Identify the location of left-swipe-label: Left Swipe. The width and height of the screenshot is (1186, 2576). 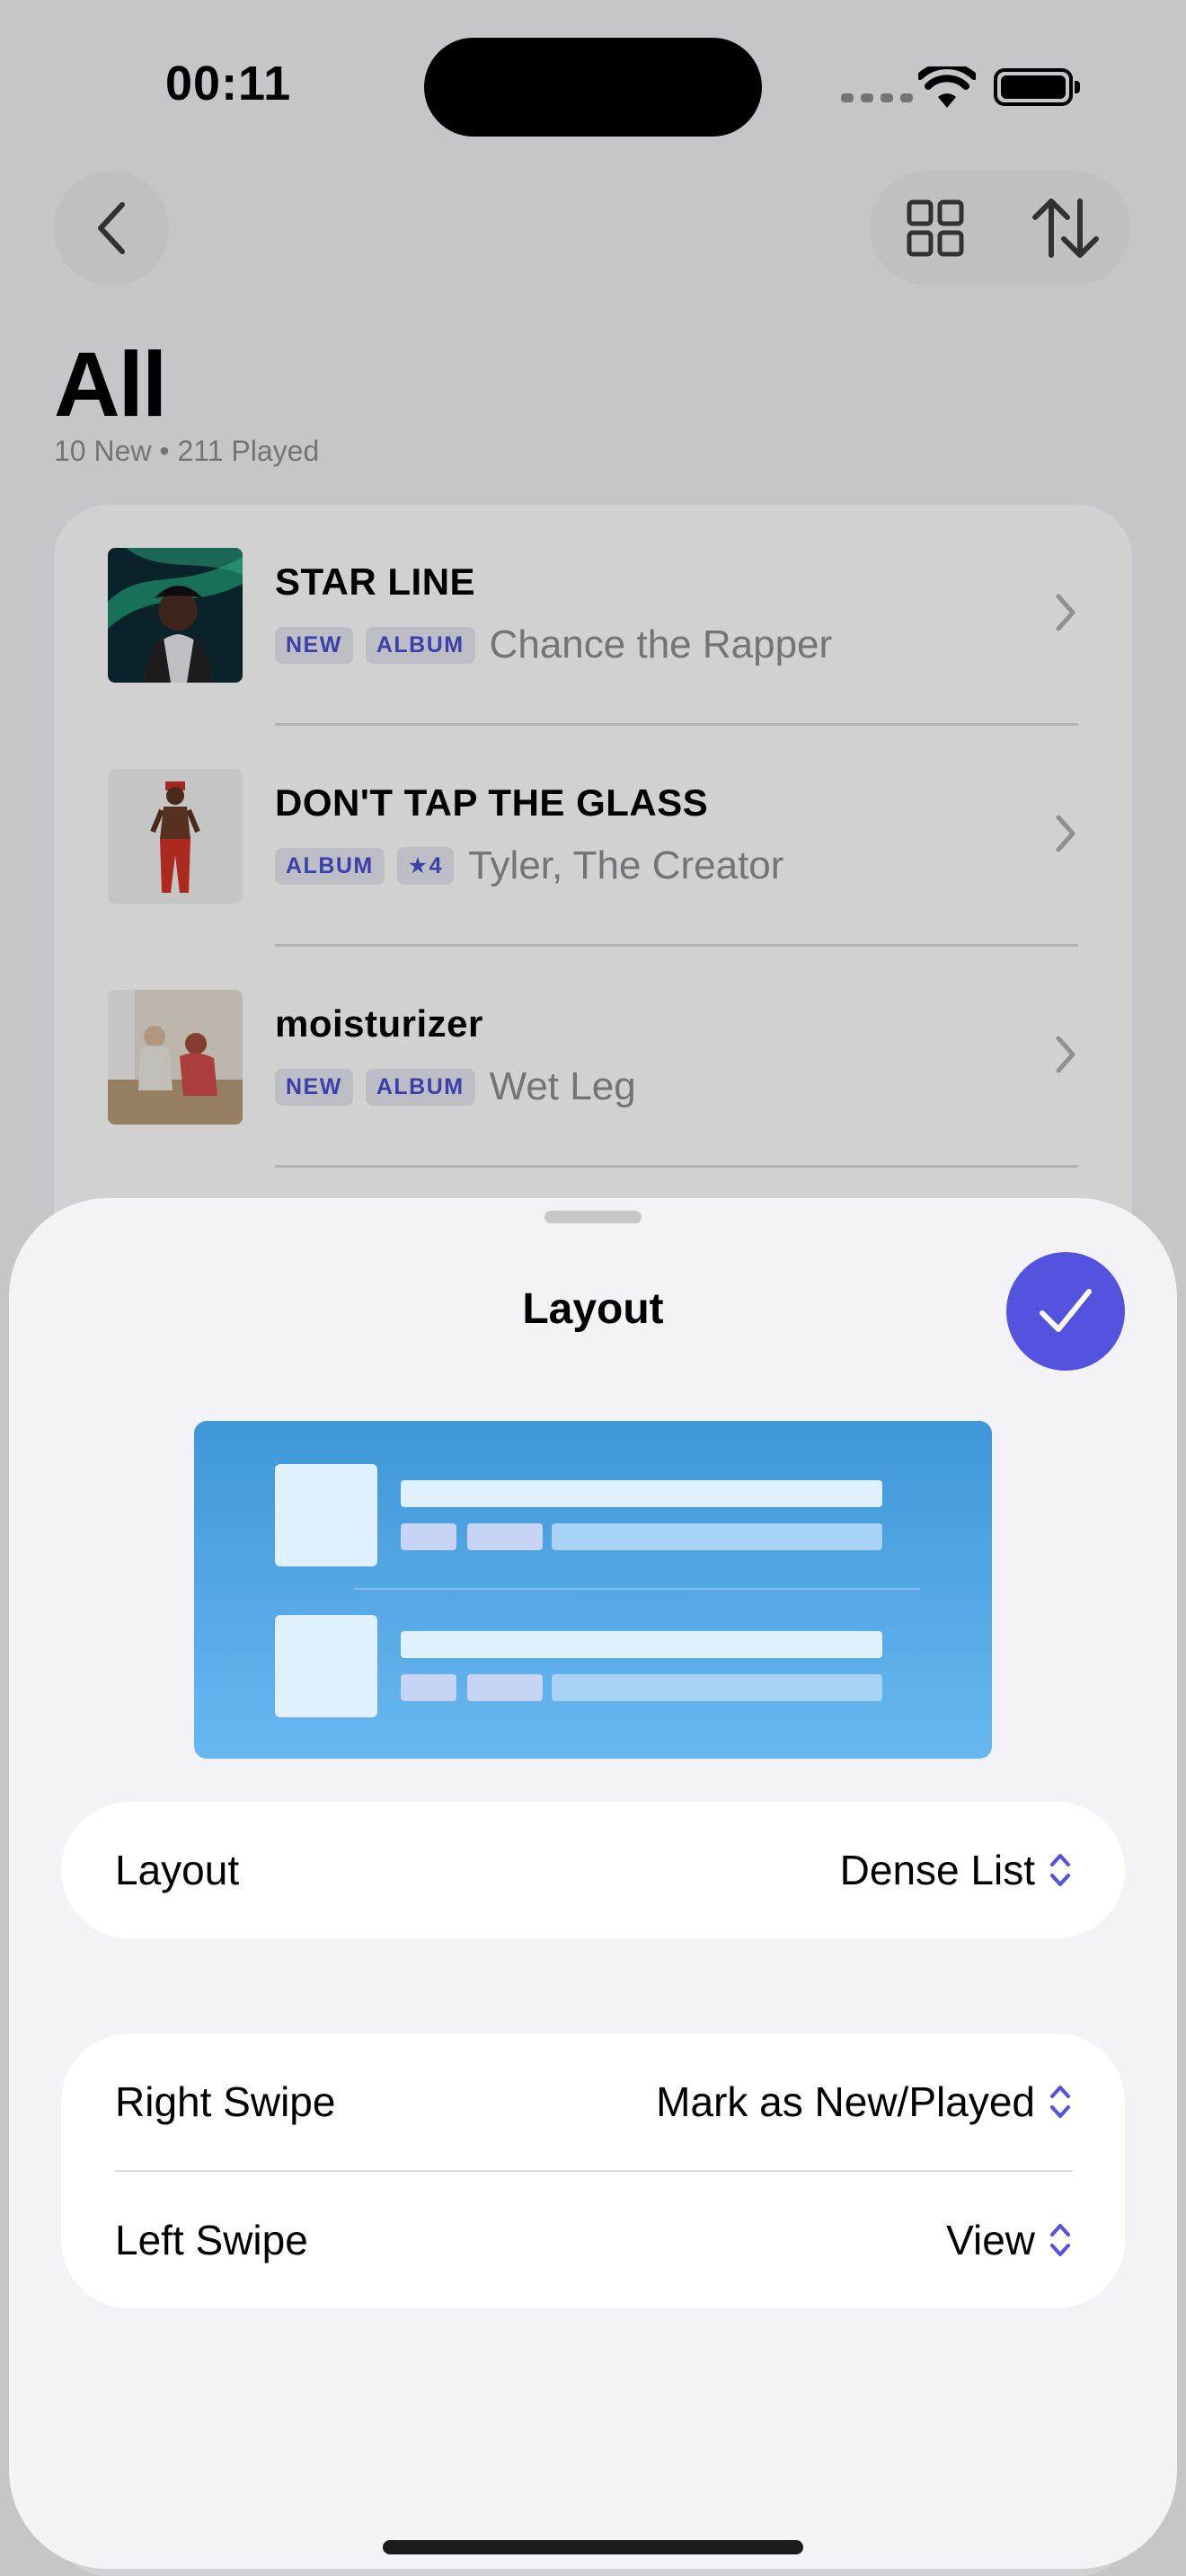
(211, 2240).